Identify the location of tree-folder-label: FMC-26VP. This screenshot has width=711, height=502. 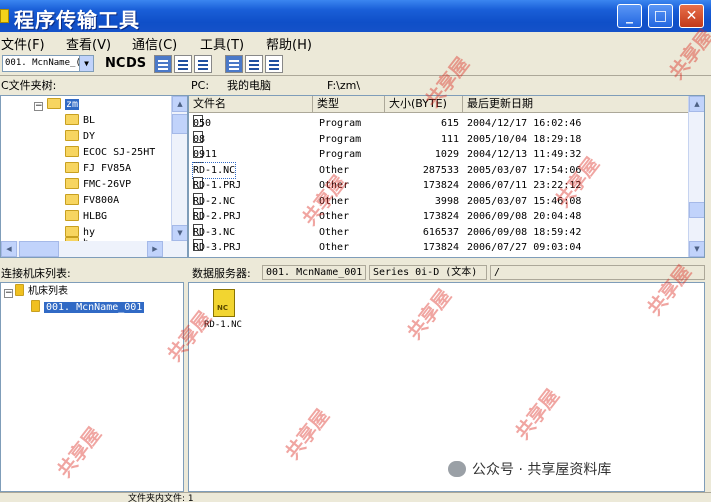
(107, 184).